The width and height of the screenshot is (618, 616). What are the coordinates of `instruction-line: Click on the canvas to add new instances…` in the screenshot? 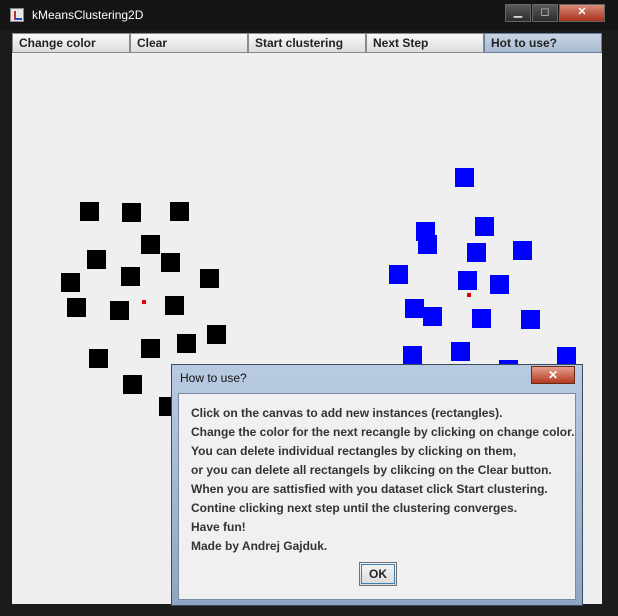 It's located at (347, 413).